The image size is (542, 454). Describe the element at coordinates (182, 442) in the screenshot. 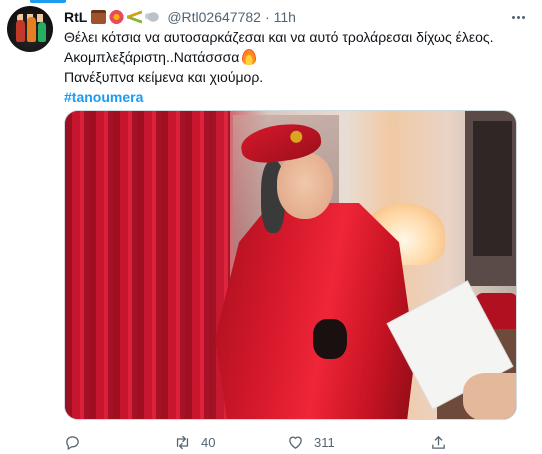

I see `retweet-icon` at that location.